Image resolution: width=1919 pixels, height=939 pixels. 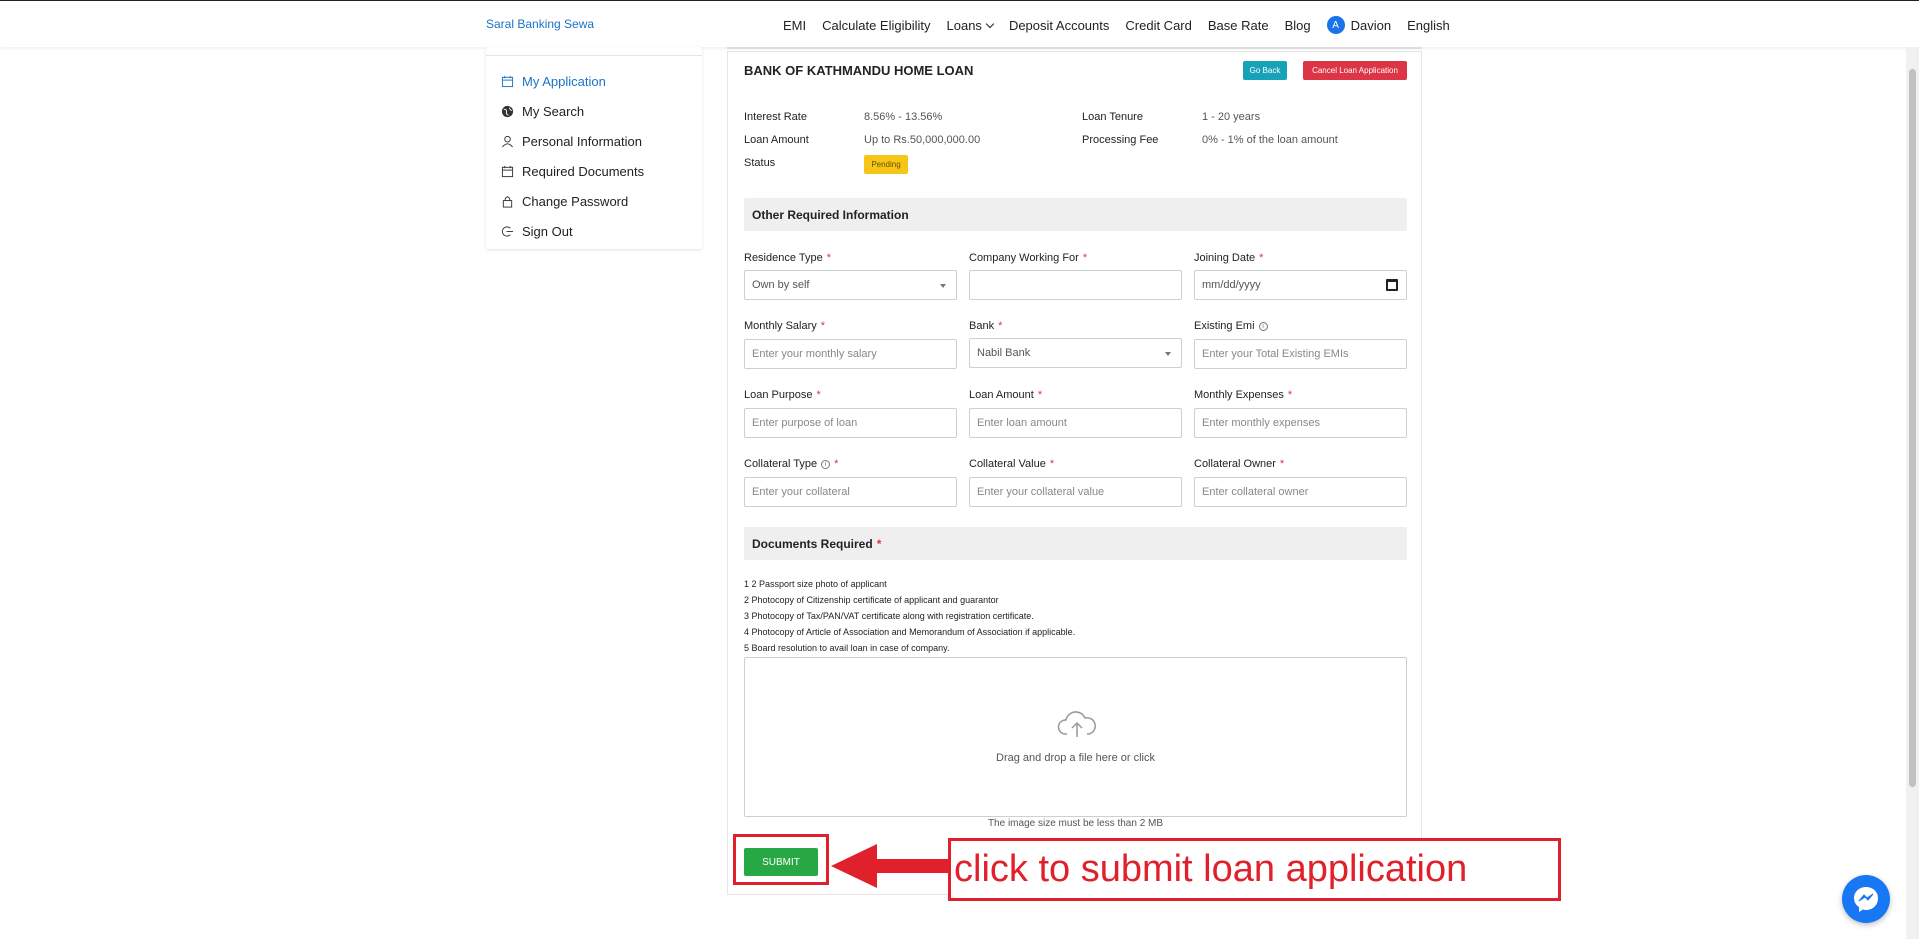 I want to click on monthly-salary-label: Monthly Salary *, so click(x=784, y=326).